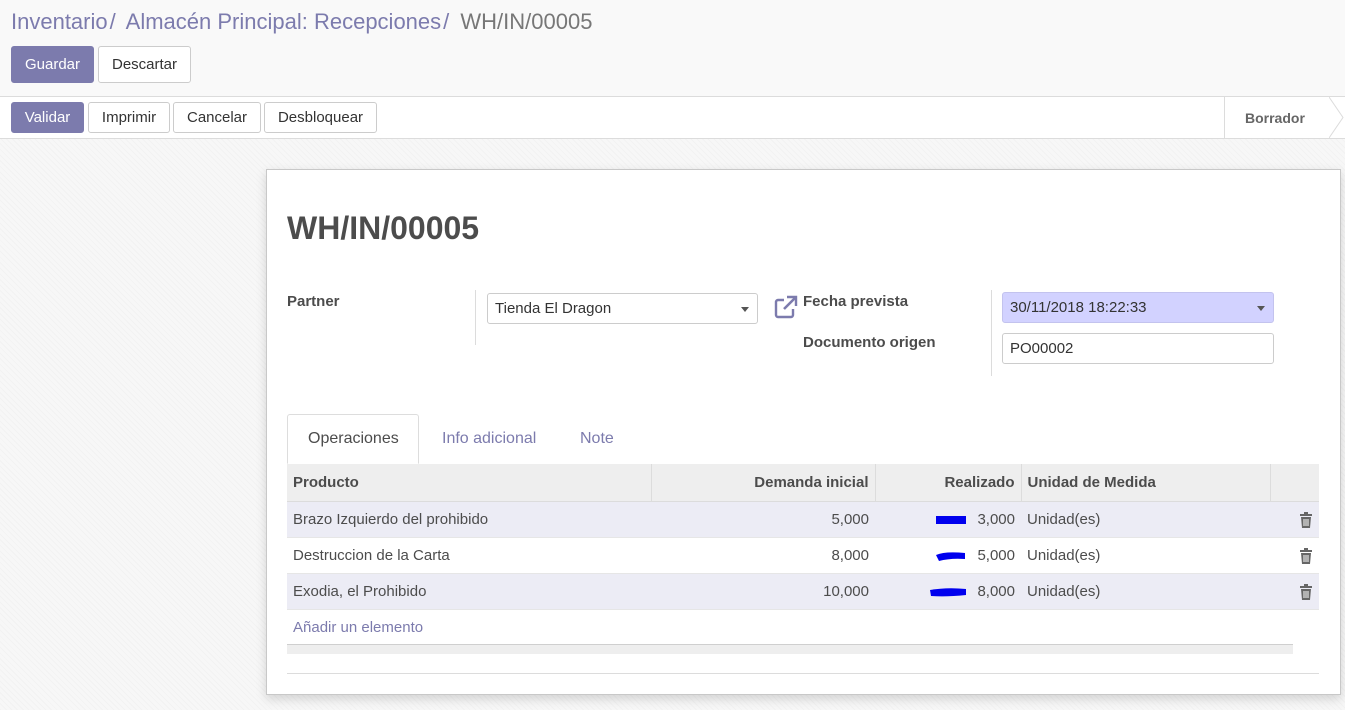 This screenshot has width=1345, height=710. I want to click on tab-info-adicional: Info adicional, so click(489, 439).